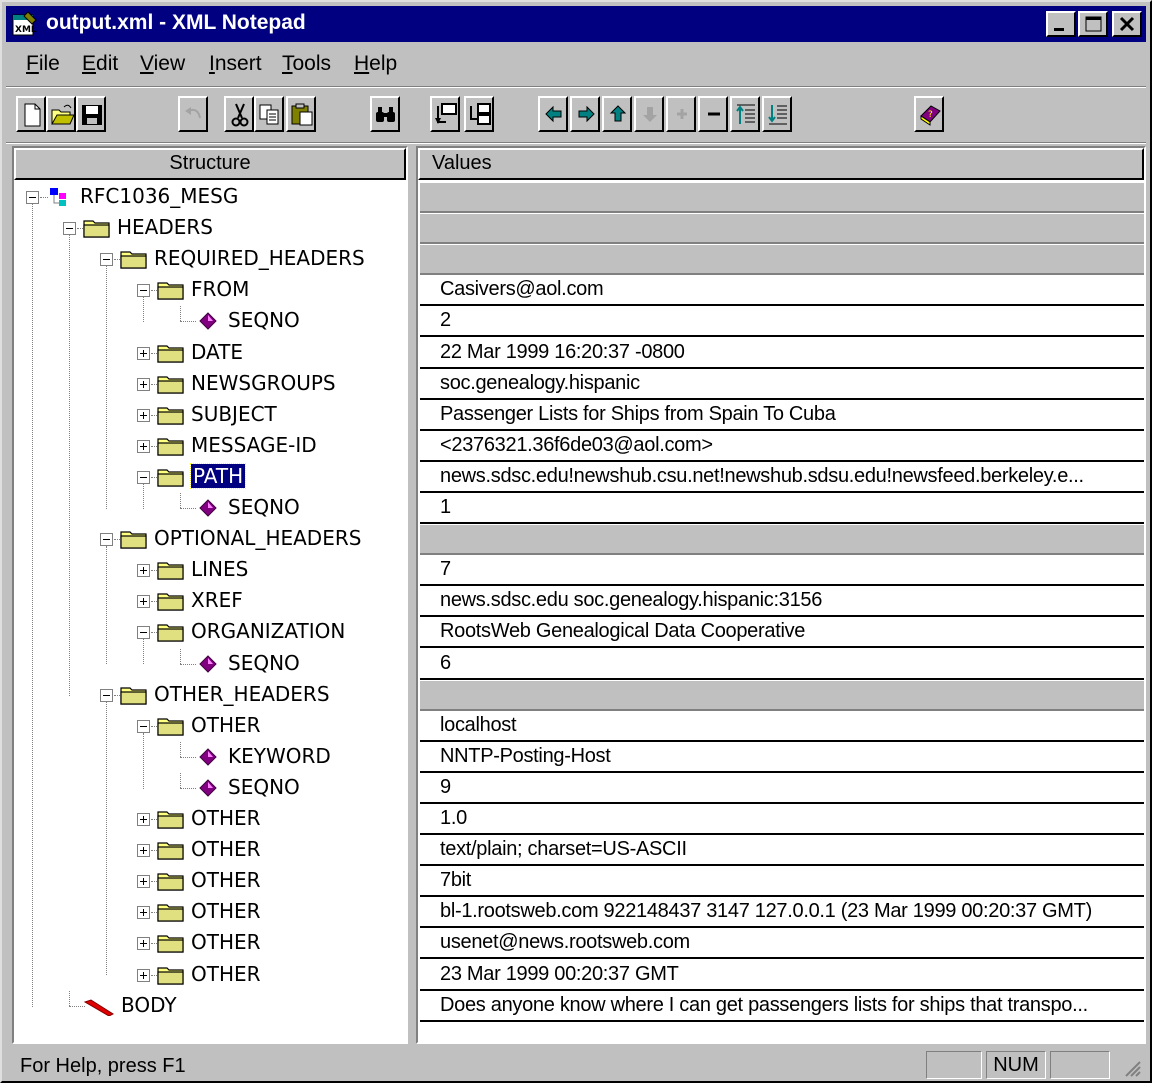 This screenshot has height=1083, width=1152. Describe the element at coordinates (218, 475) in the screenshot. I see `tree-node-label: PATH` at that location.